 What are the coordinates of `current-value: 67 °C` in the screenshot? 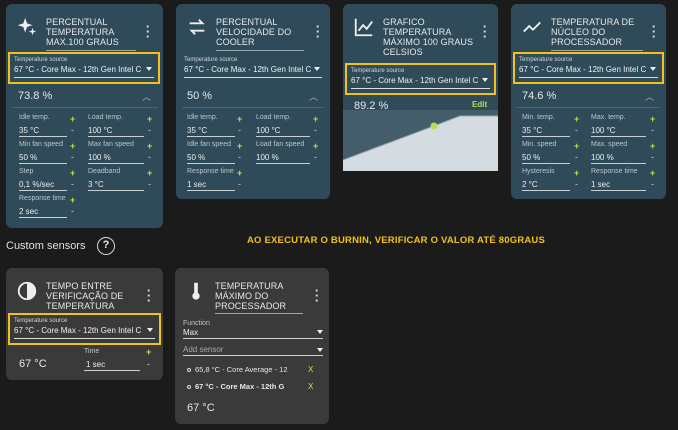 It's located at (201, 408).